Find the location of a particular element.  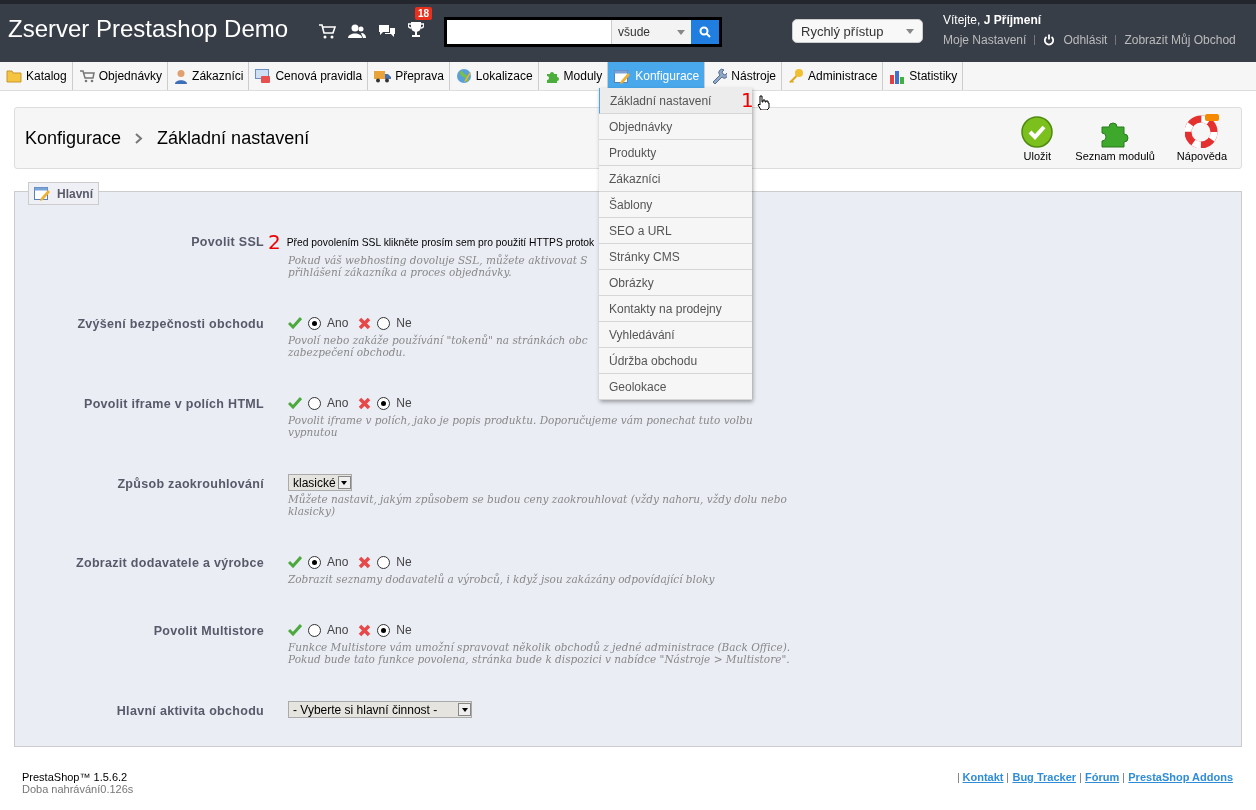

shop-title: Zserver Prestashop Demo is located at coordinates (149, 29).